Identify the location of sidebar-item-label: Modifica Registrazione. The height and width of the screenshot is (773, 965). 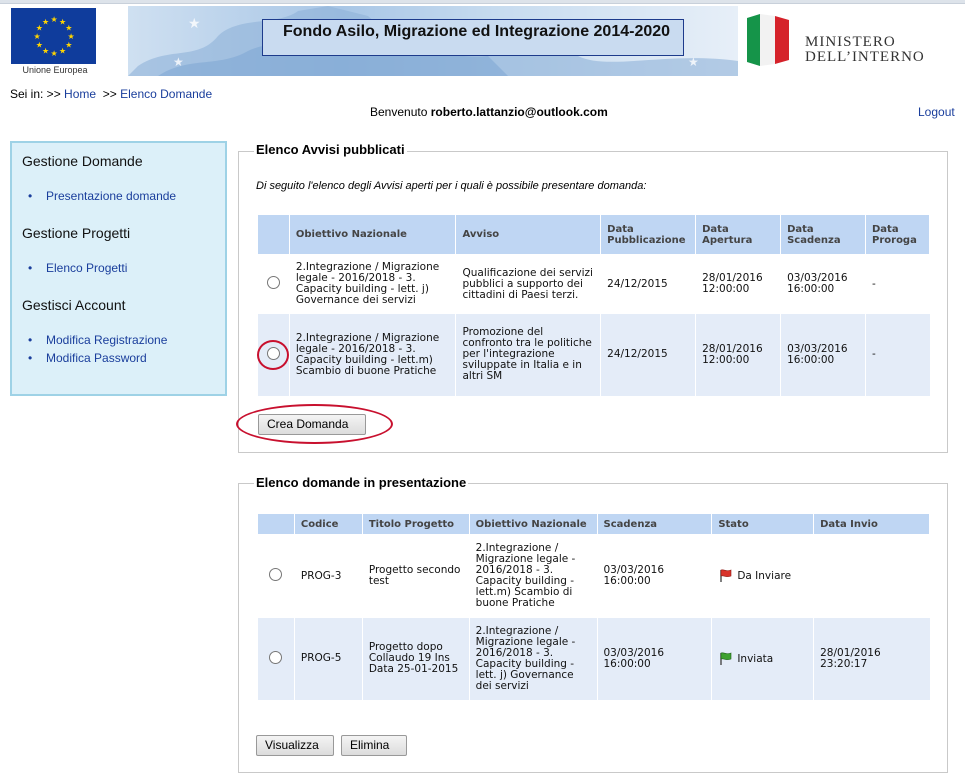
(107, 340).